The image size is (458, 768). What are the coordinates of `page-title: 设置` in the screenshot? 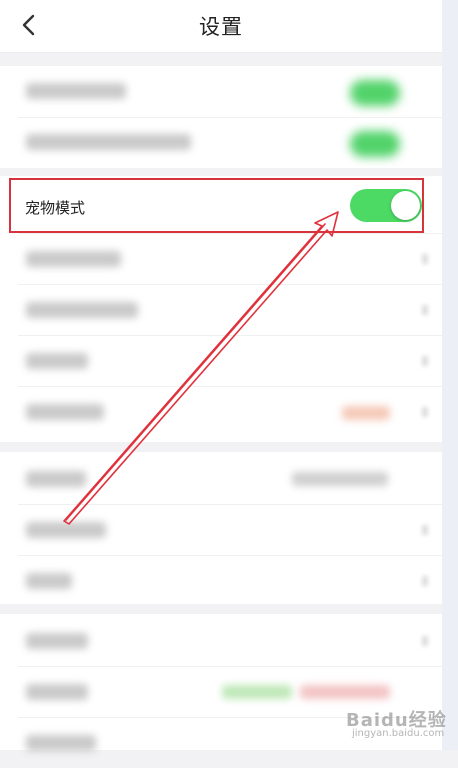 It's located at (221, 27).